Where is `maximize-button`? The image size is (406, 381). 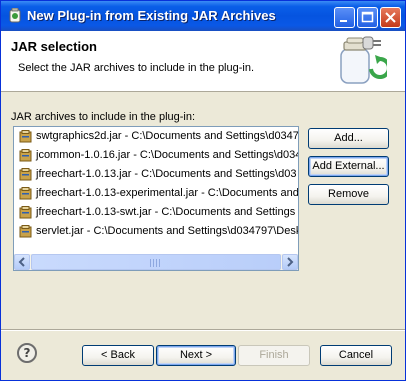 maximize-button is located at coordinates (367, 17).